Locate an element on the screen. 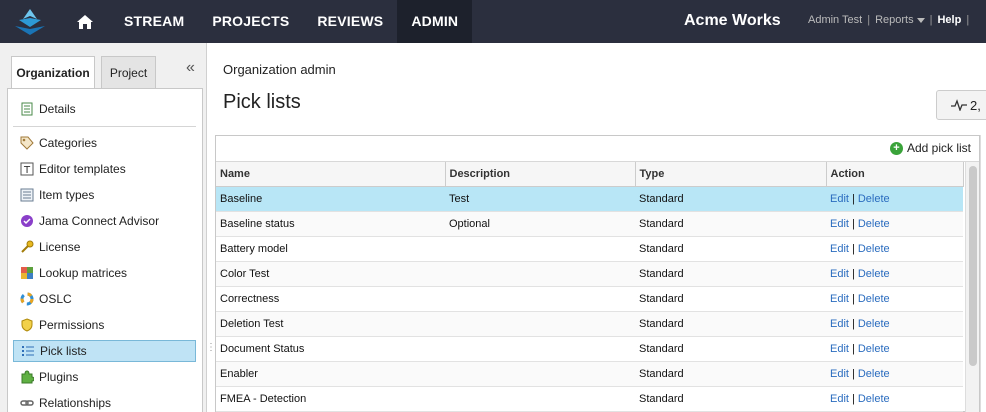 This screenshot has width=986, height=412. page-title: Pick lists is located at coordinates (262, 102).